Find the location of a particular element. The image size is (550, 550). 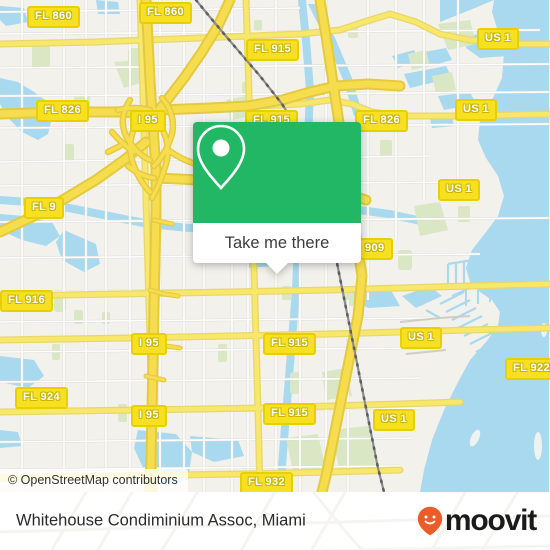

moovit-wordmark: moovit is located at coordinates (490, 520).